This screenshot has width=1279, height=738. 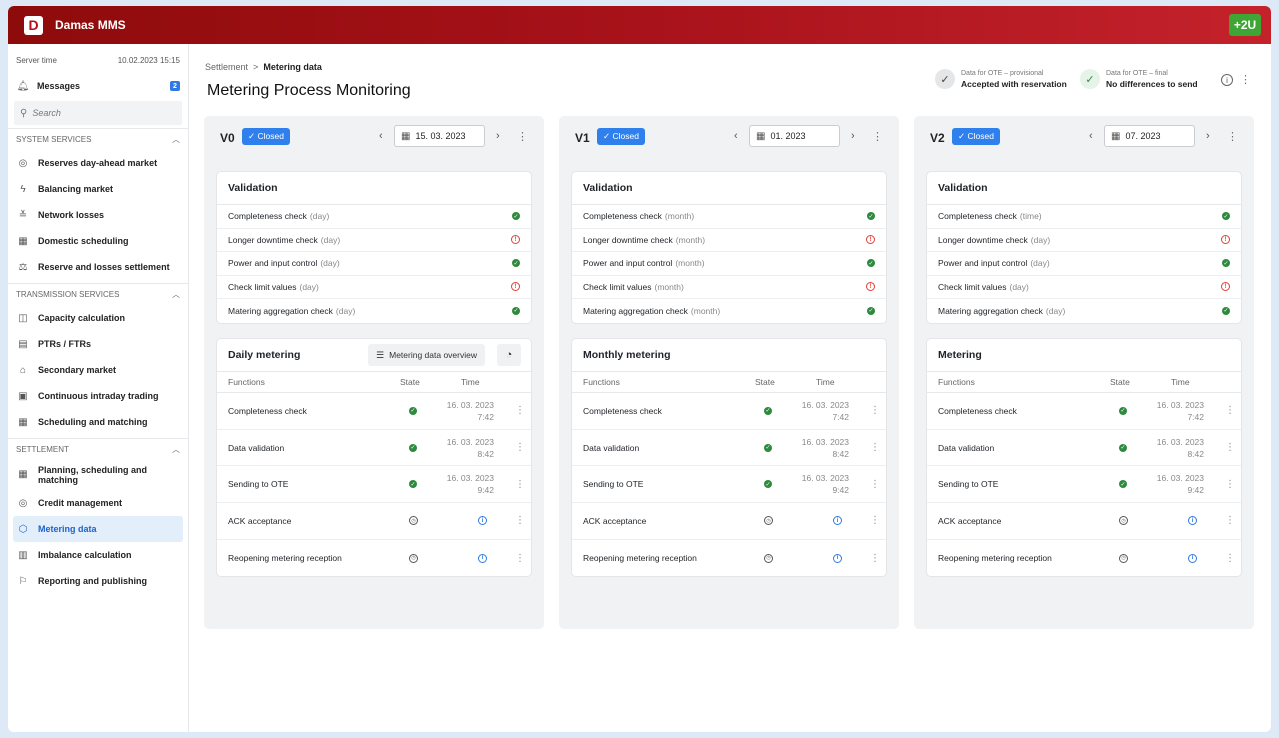 What do you see at coordinates (36, 60) in the screenshot?
I see `server-time-label: Server time` at bounding box center [36, 60].